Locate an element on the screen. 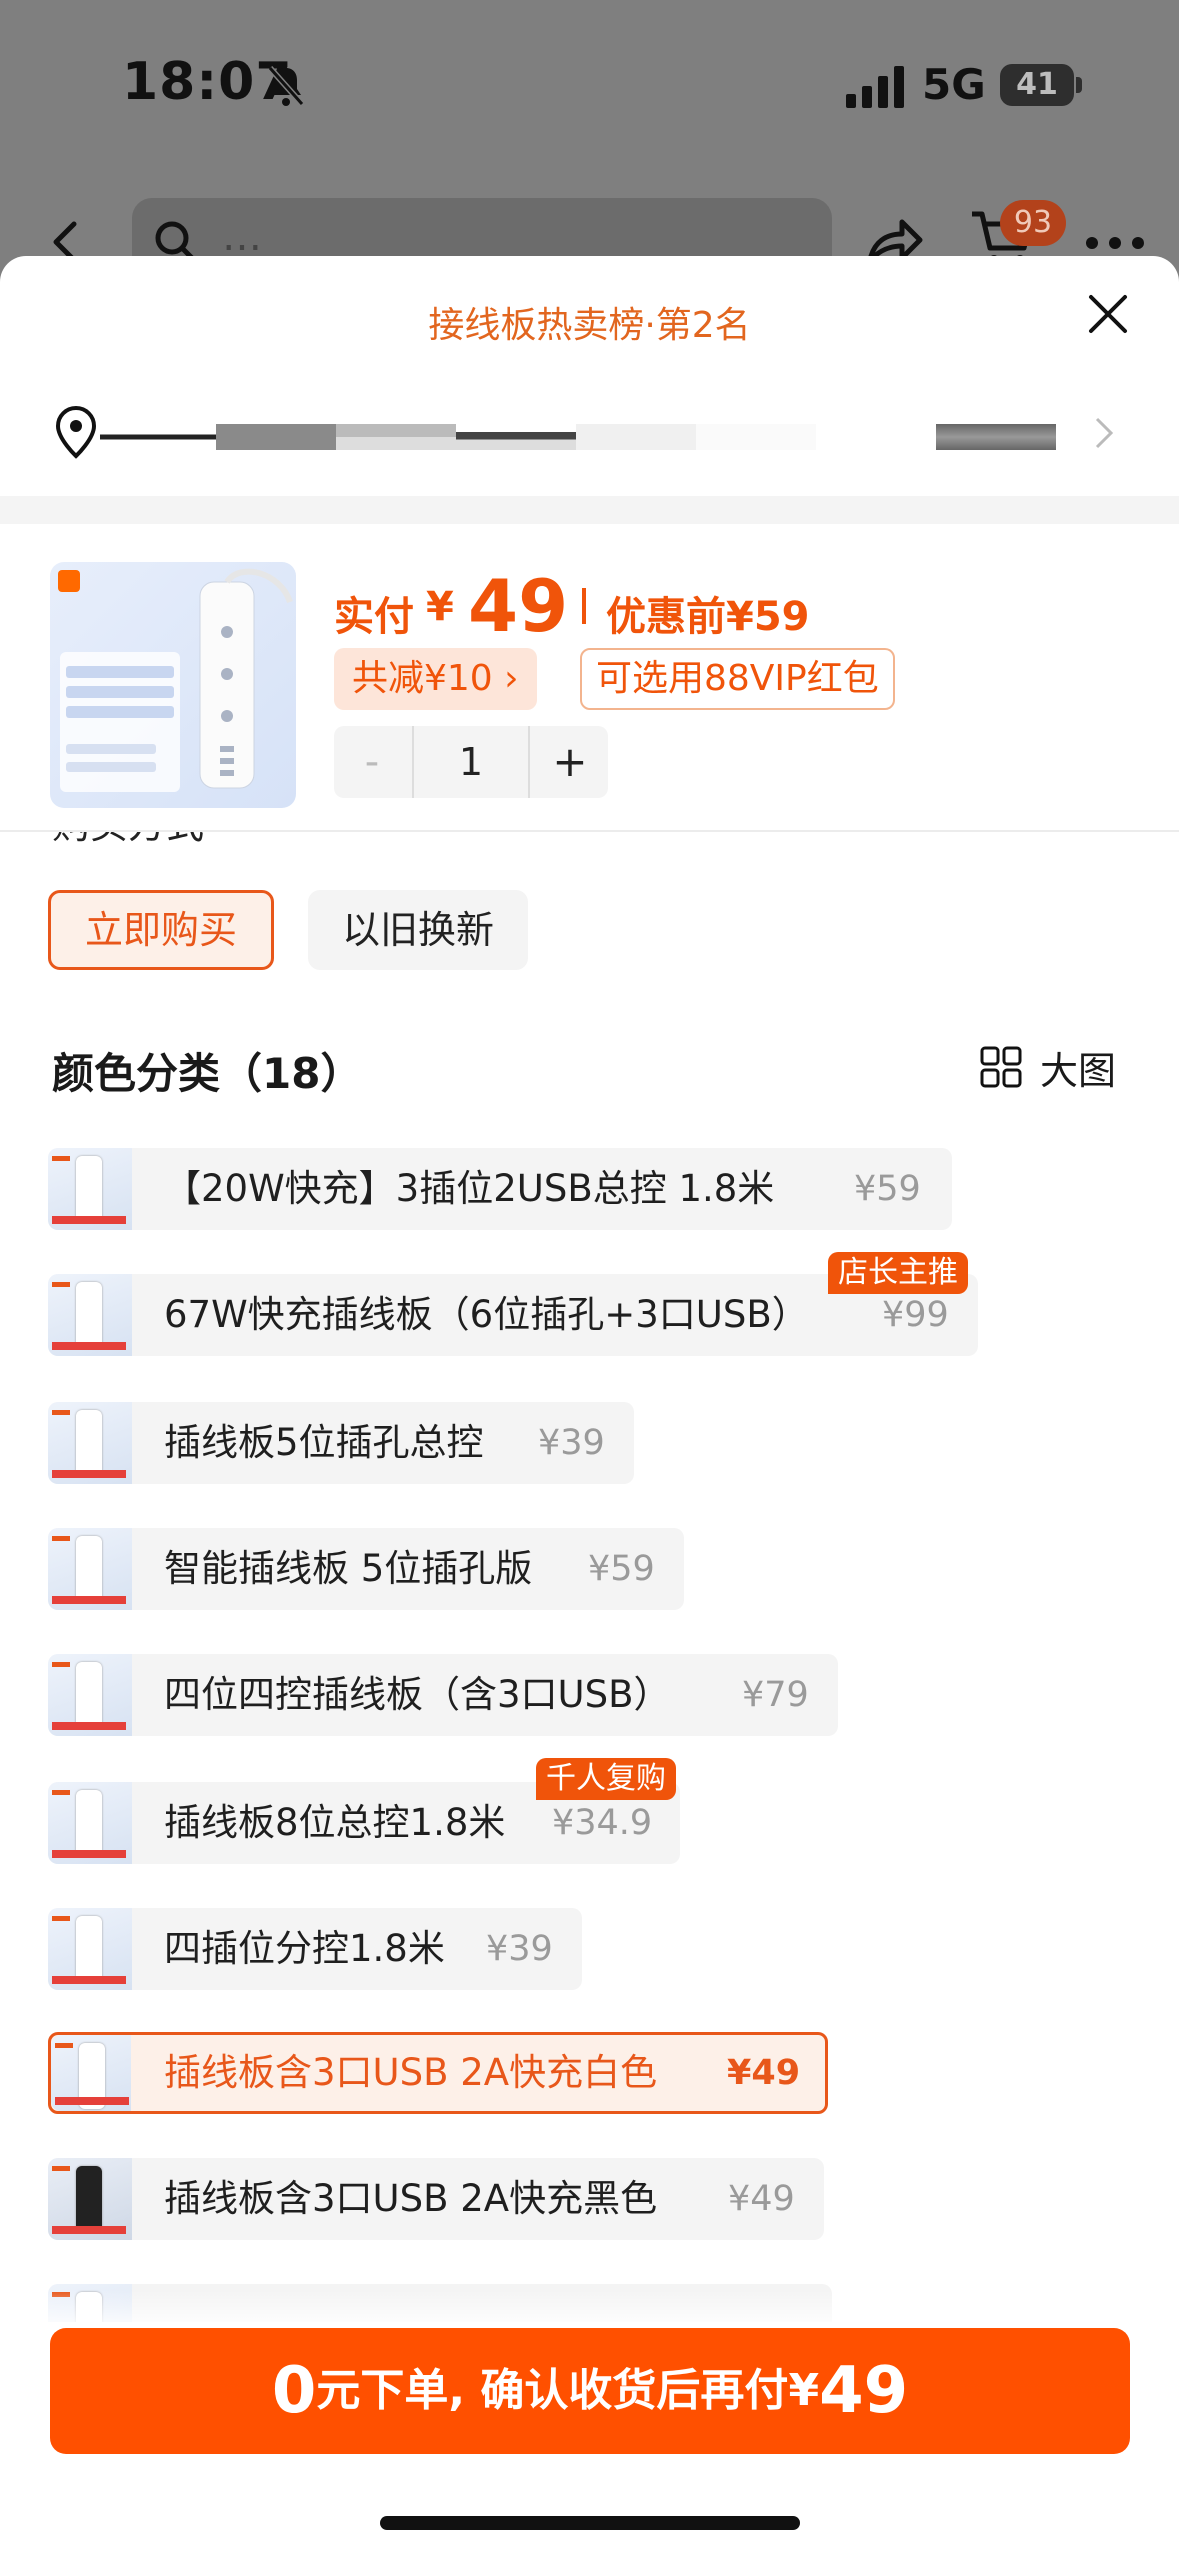 Image resolution: width=1179 pixels, height=2556 pixels. variant-option: 【20W快充】3插位2USB总控 1.8米 ¥59 is located at coordinates (500, 1189).